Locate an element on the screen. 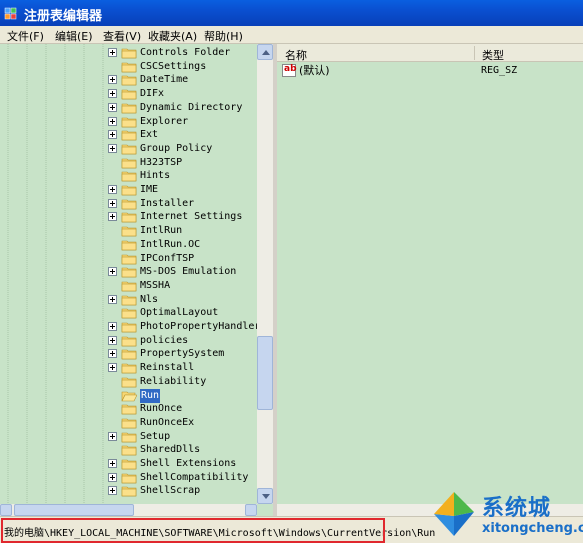  tree-item: Internet Settings is located at coordinates (128, 217).